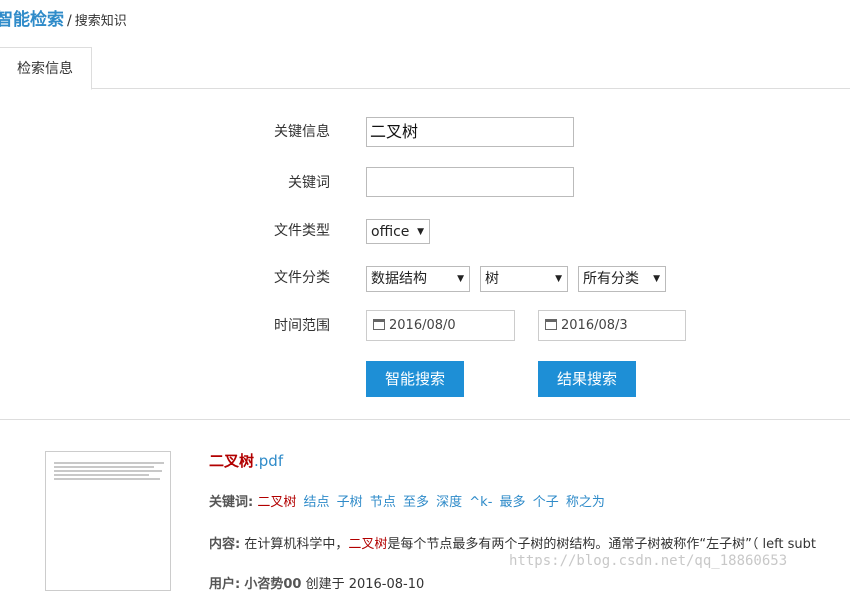 The image size is (850, 592). Describe the element at coordinates (594, 325) in the screenshot. I see `date-to-value: 2016/08/3` at that location.